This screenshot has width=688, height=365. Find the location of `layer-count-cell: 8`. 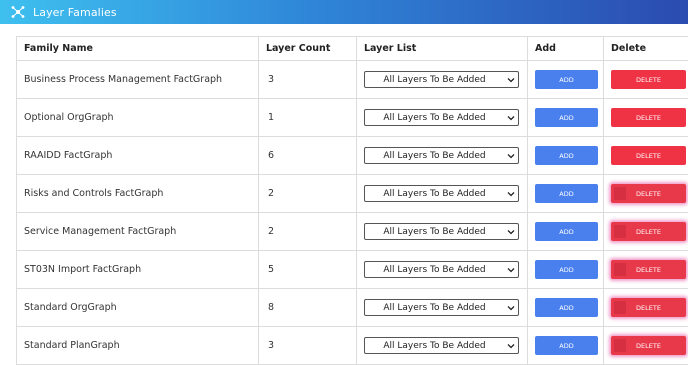

layer-count-cell: 8 is located at coordinates (308, 308).